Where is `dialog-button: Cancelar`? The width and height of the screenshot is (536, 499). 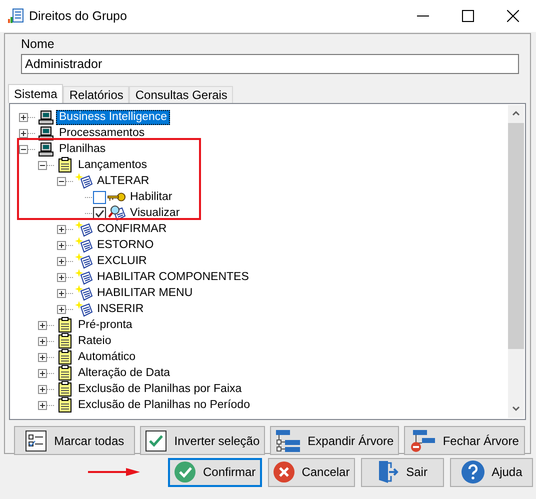 dialog-button: Cancelar is located at coordinates (311, 472).